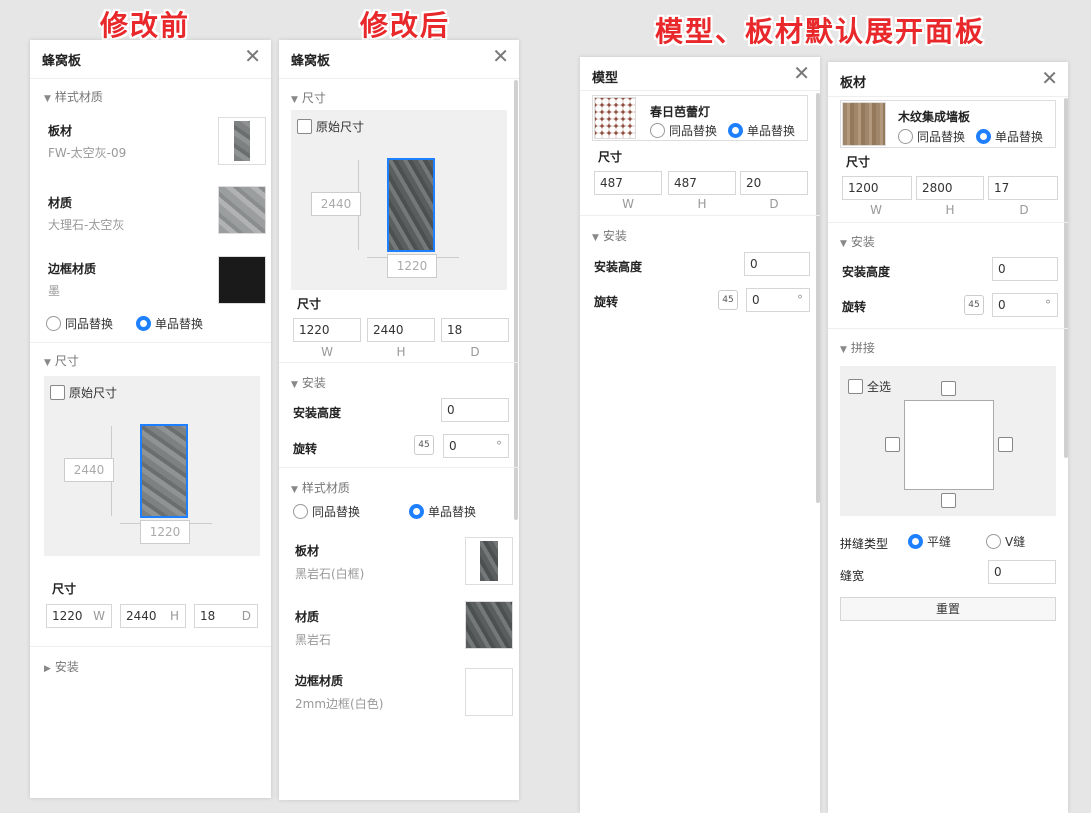 The width and height of the screenshot is (1091, 813). What do you see at coordinates (47, 669) in the screenshot?
I see `triangle-right-icon: ▶` at bounding box center [47, 669].